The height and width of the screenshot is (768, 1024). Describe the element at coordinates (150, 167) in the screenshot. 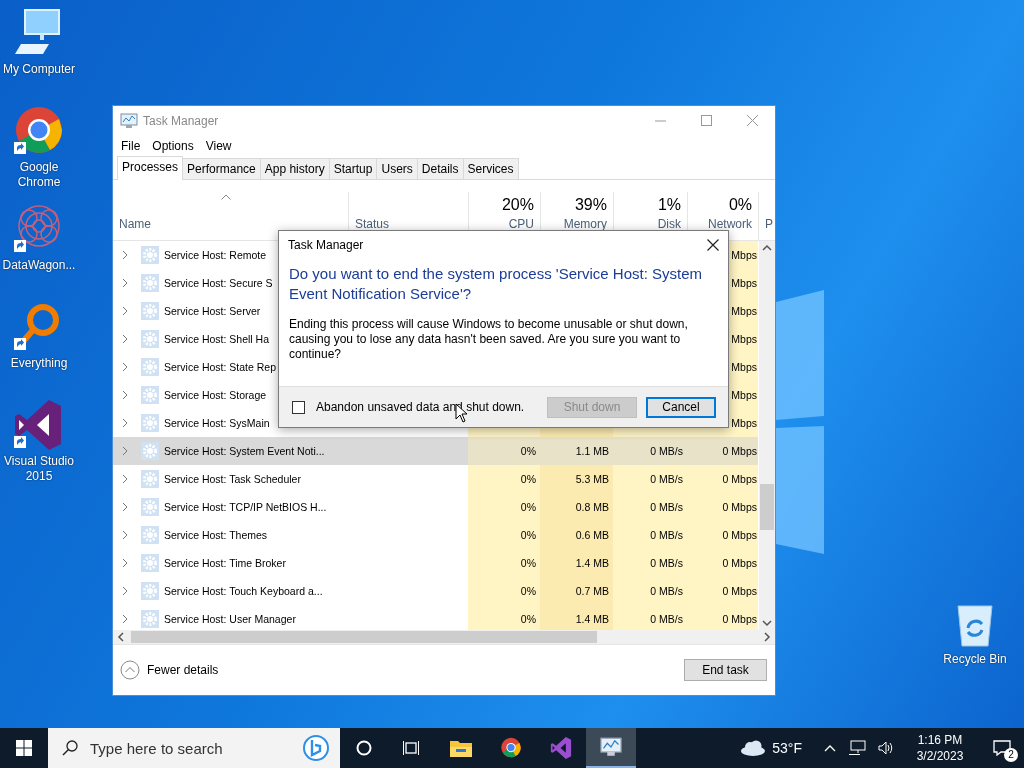

I see `tab: Processes` at that location.